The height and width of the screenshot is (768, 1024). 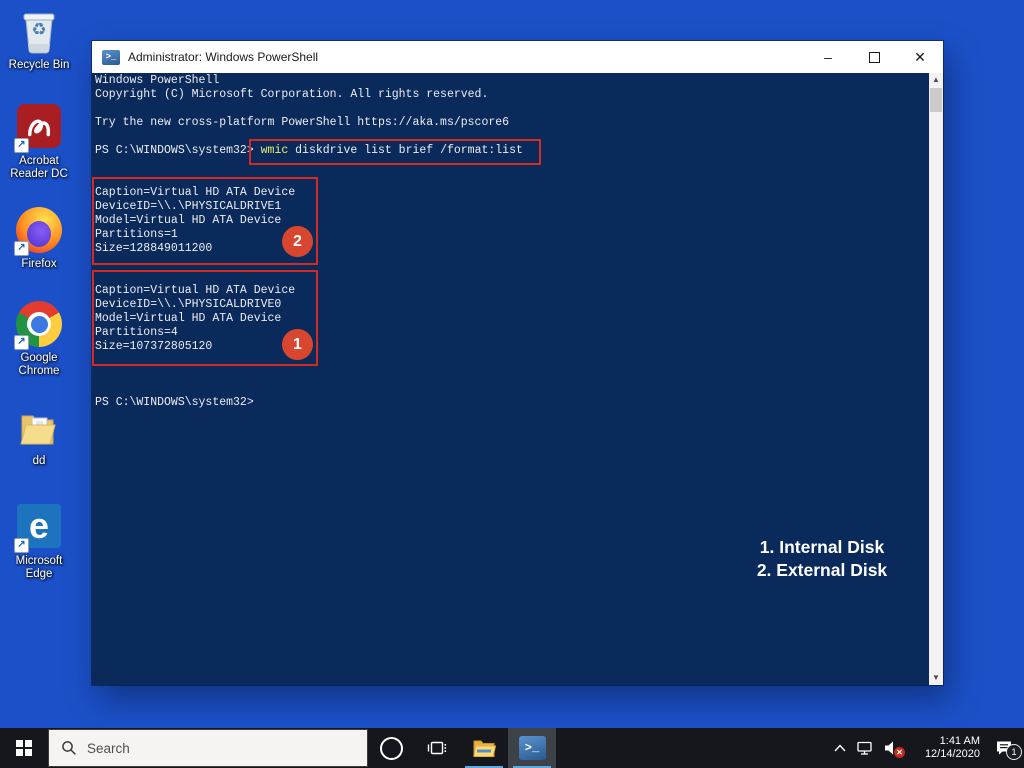 What do you see at coordinates (226, 748) in the screenshot?
I see `search-input` at bounding box center [226, 748].